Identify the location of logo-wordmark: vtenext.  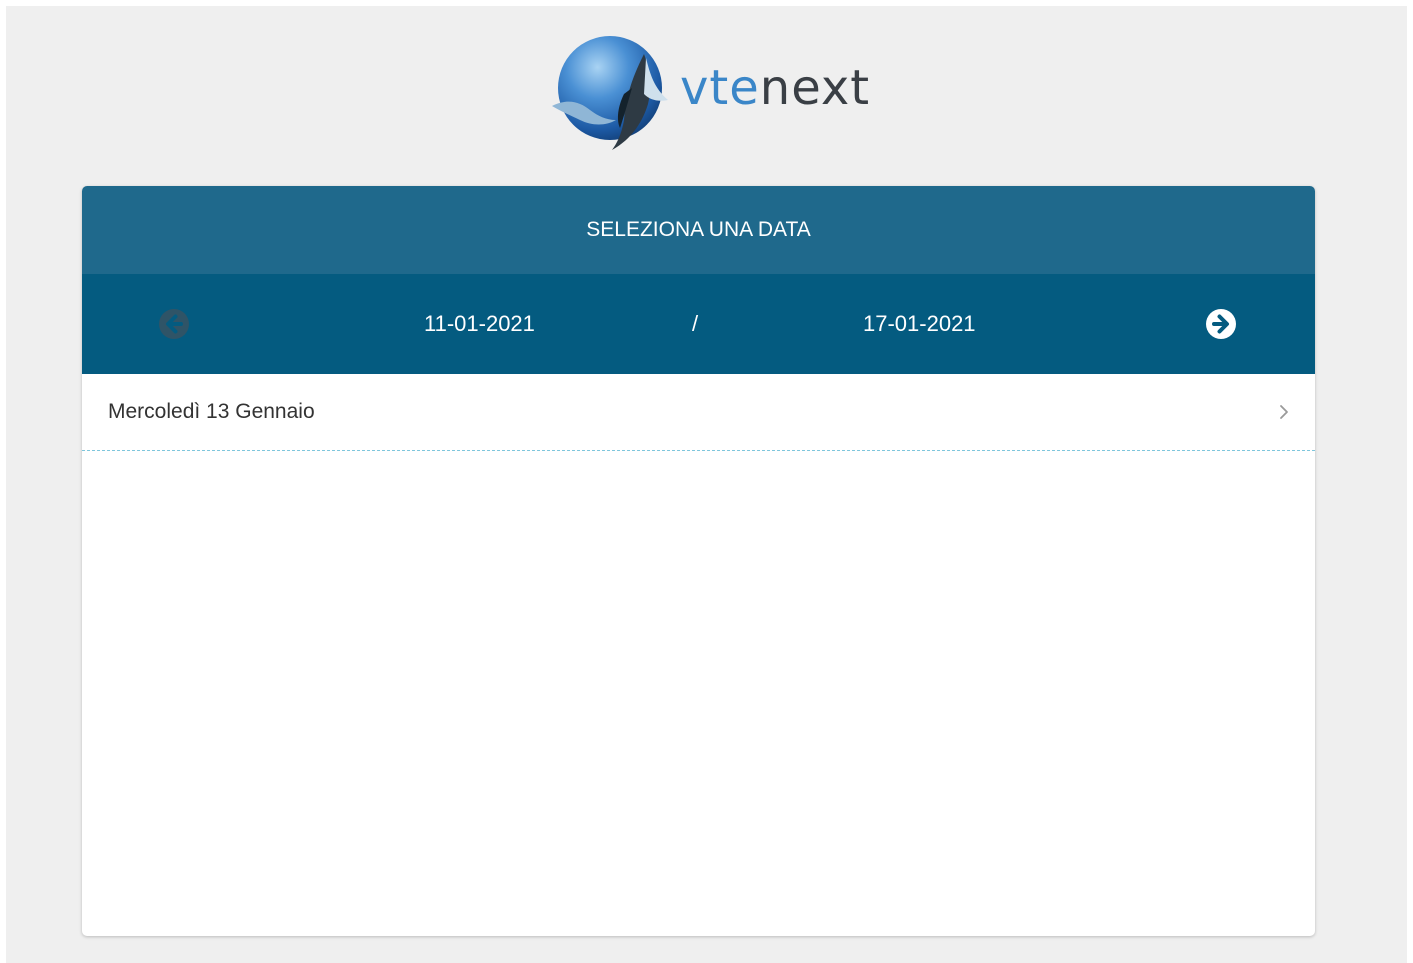
(775, 88).